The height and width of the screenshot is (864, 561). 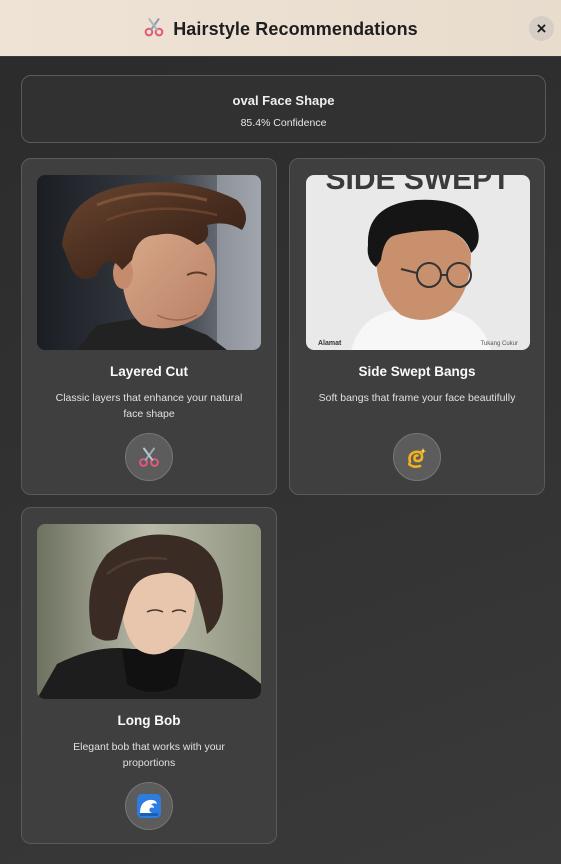 What do you see at coordinates (417, 185) in the screenshot?
I see `image-banner-text: SIDE SWEPT` at bounding box center [417, 185].